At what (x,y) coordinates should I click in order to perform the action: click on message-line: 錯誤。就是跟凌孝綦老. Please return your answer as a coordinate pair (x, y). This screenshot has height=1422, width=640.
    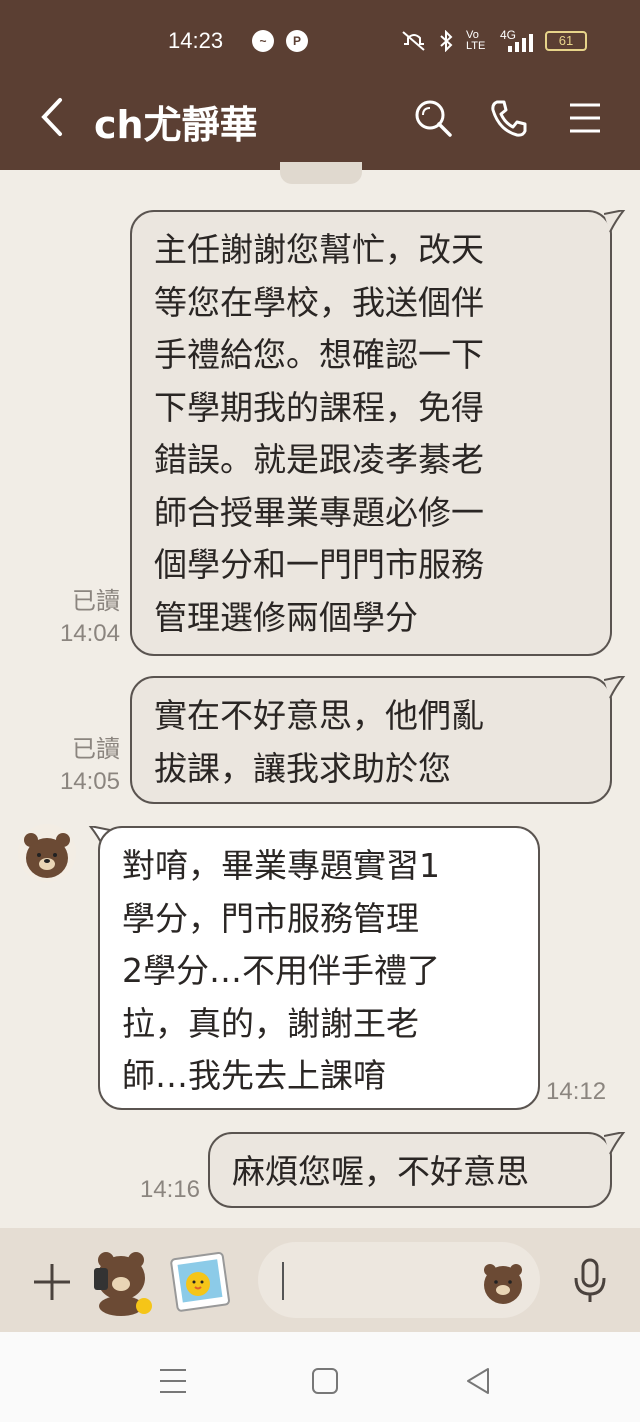
    Looking at the image, I should click on (319, 459).